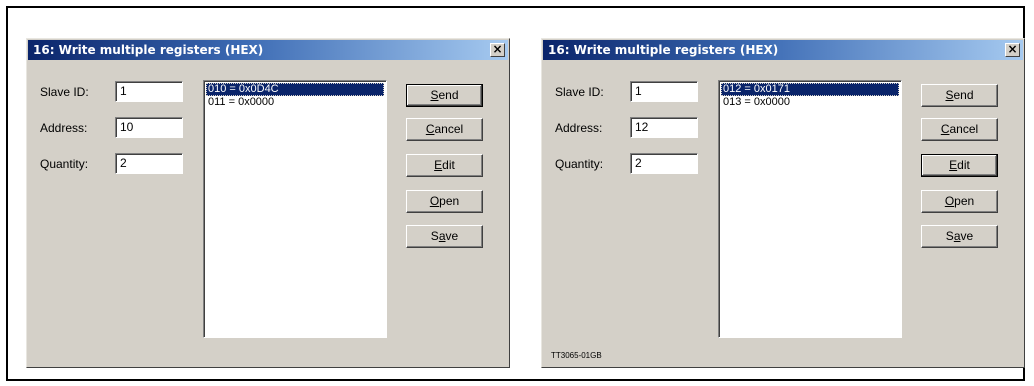 The width and height of the screenshot is (1034, 386). I want to click on list-item: 013 = 0x0000, so click(810, 102).